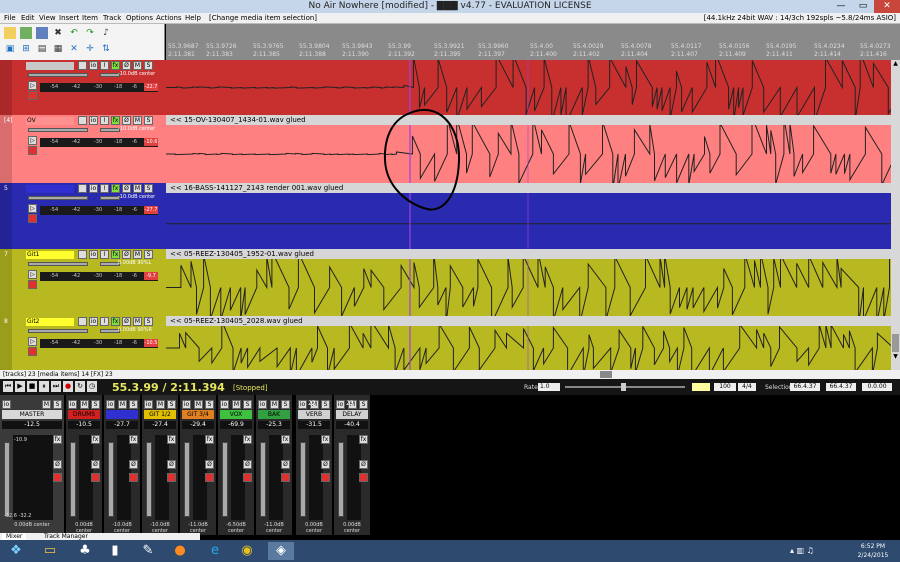  I want to click on selection-end-field: 66.4.37, so click(841, 387).